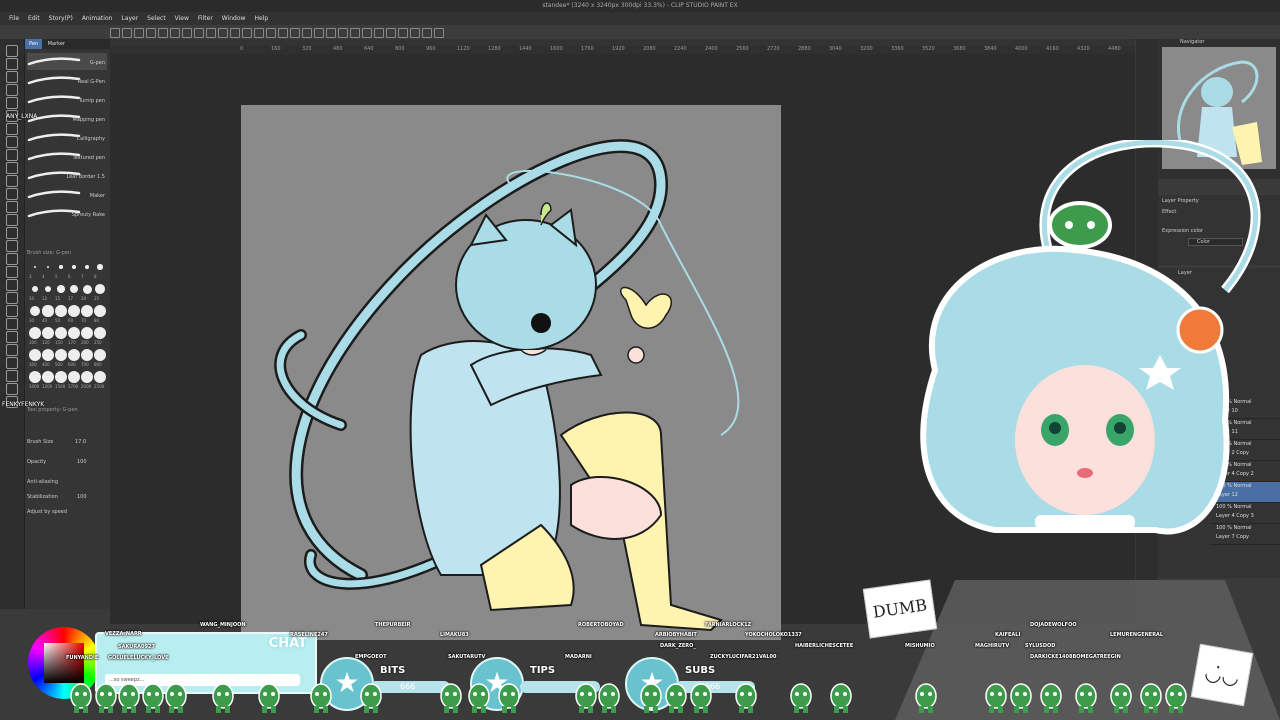 This screenshot has width=1280, height=720. I want to click on brush-item: Calligraphy, so click(67, 137).